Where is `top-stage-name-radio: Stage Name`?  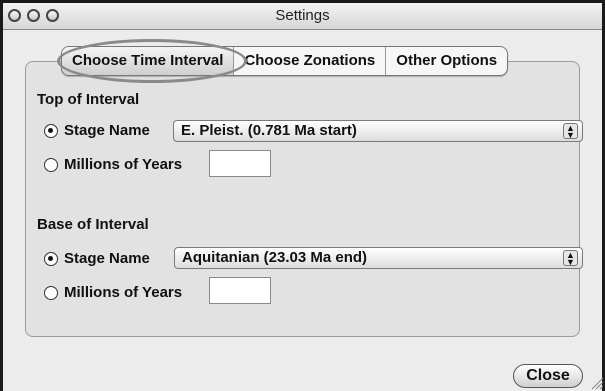 top-stage-name-radio: Stage Name is located at coordinates (97, 130).